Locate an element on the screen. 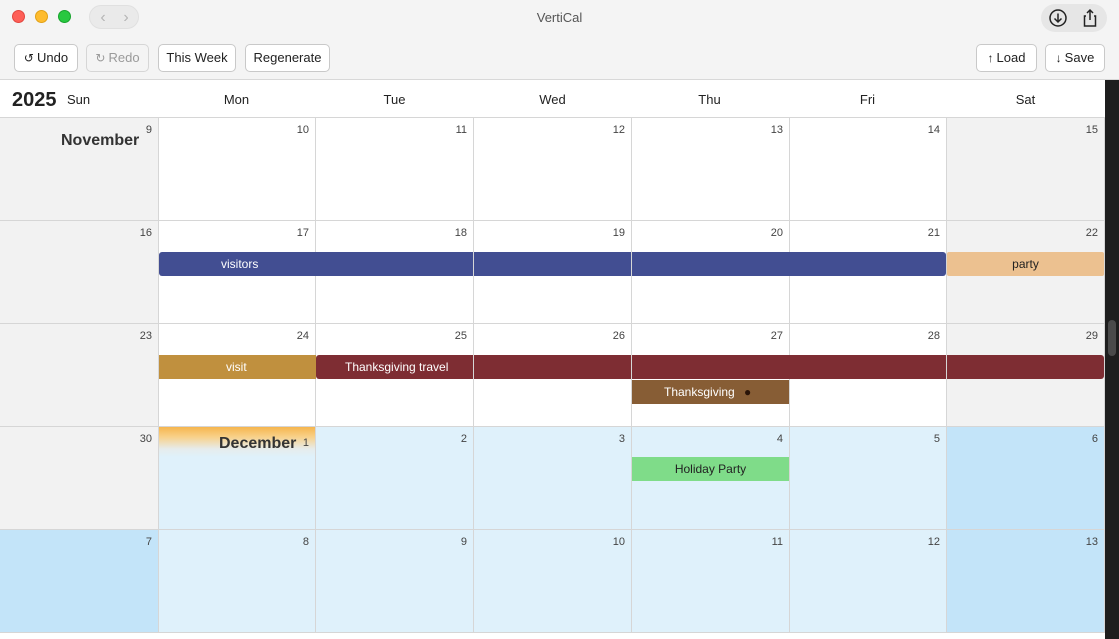  day-number: 8 is located at coordinates (305, 542).